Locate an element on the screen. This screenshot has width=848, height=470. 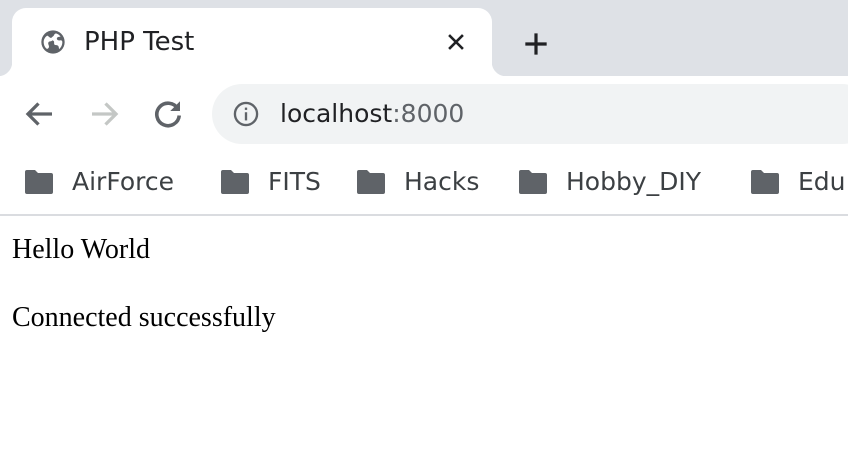
close-icon is located at coordinates (456, 42).